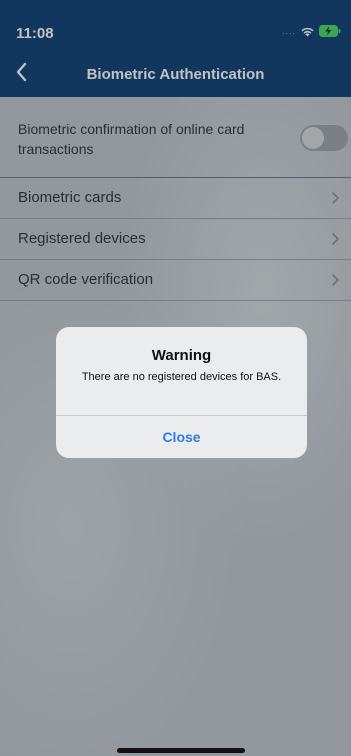  Describe the element at coordinates (181, 355) in the screenshot. I see `alert-title: Warning` at that location.